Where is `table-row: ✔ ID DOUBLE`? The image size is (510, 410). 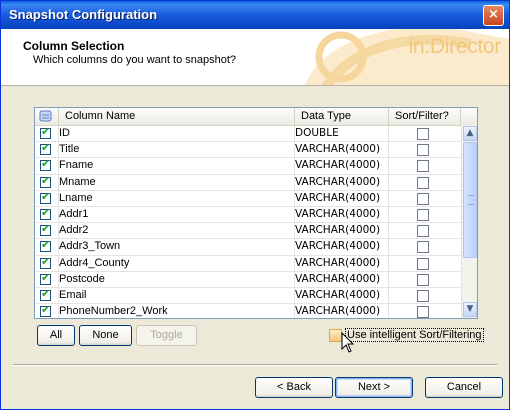
table-row: ✔ ID DOUBLE is located at coordinates (248, 134).